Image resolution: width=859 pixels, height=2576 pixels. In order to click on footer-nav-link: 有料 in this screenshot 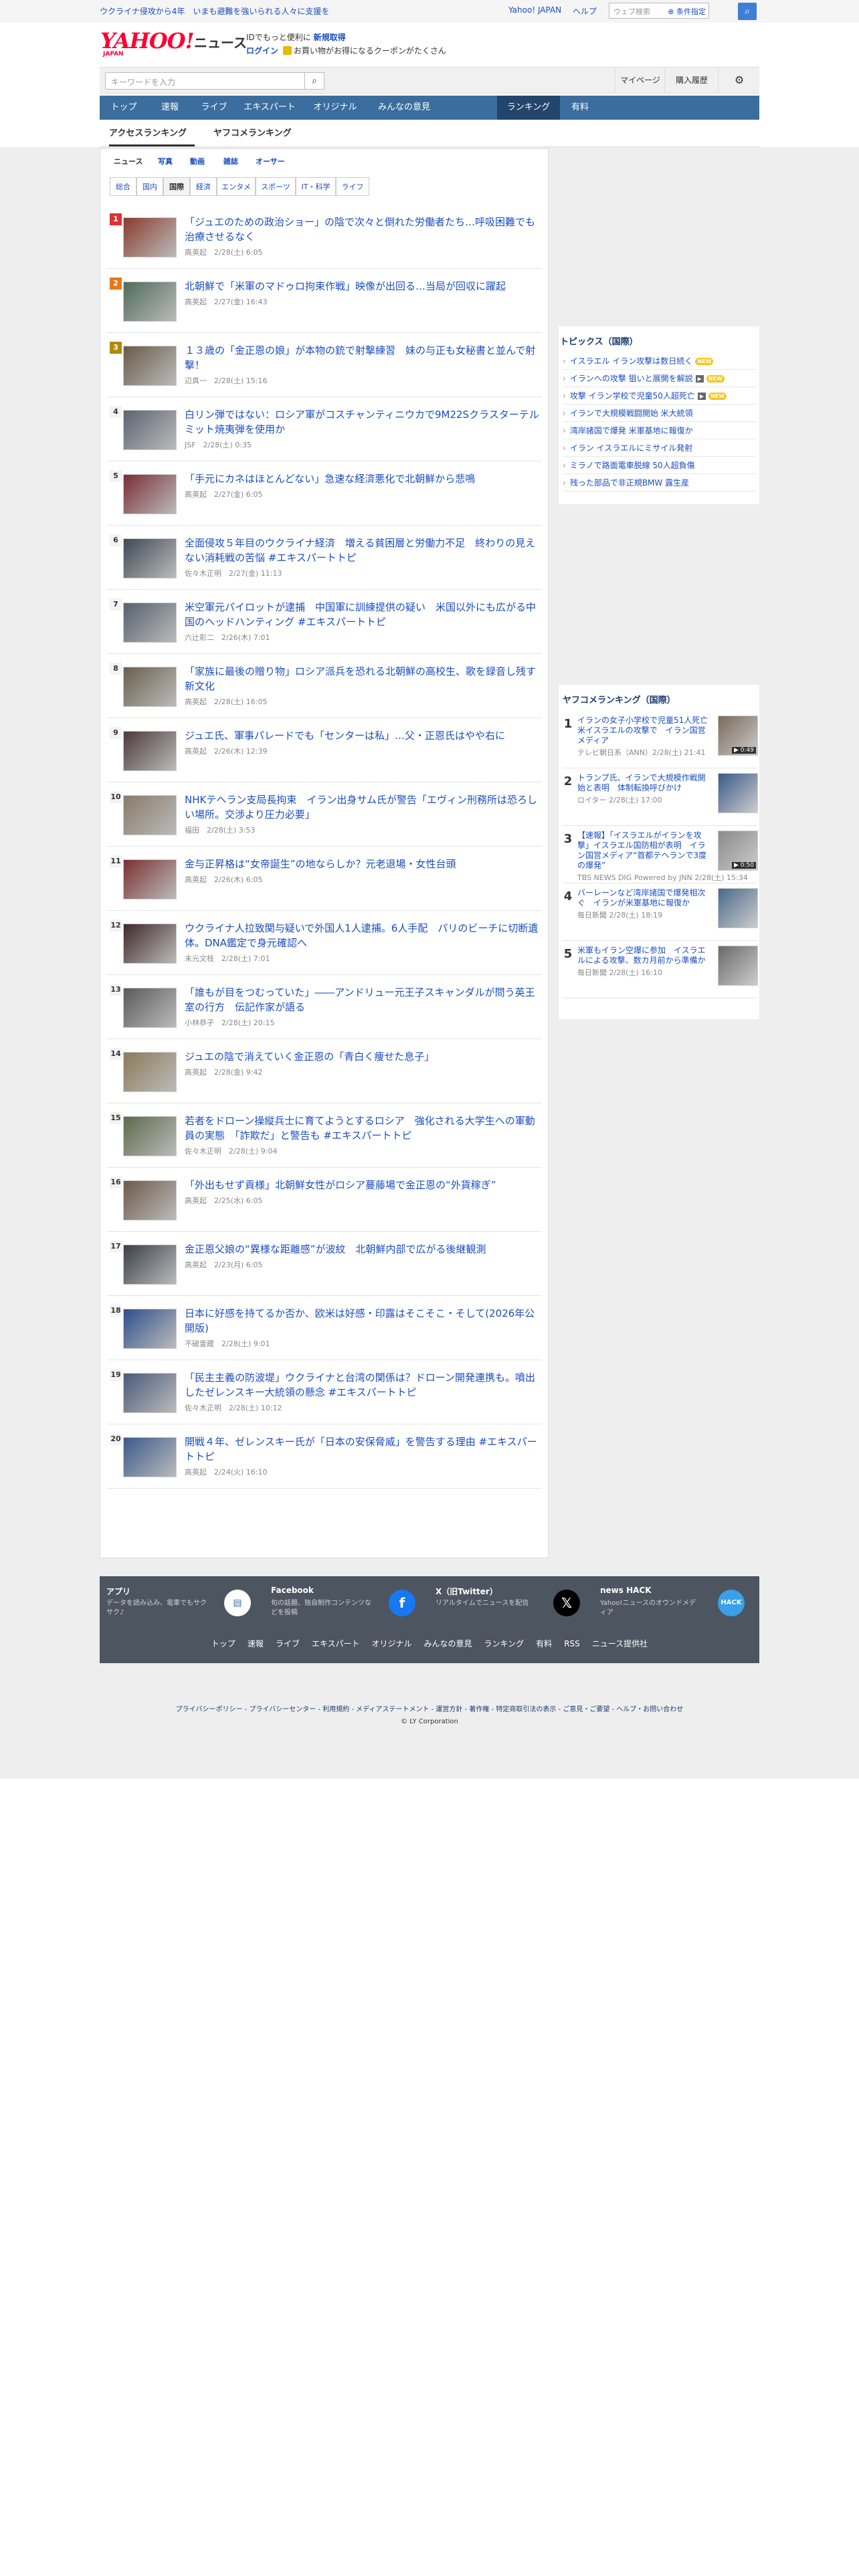, I will do `click(544, 1643)`.